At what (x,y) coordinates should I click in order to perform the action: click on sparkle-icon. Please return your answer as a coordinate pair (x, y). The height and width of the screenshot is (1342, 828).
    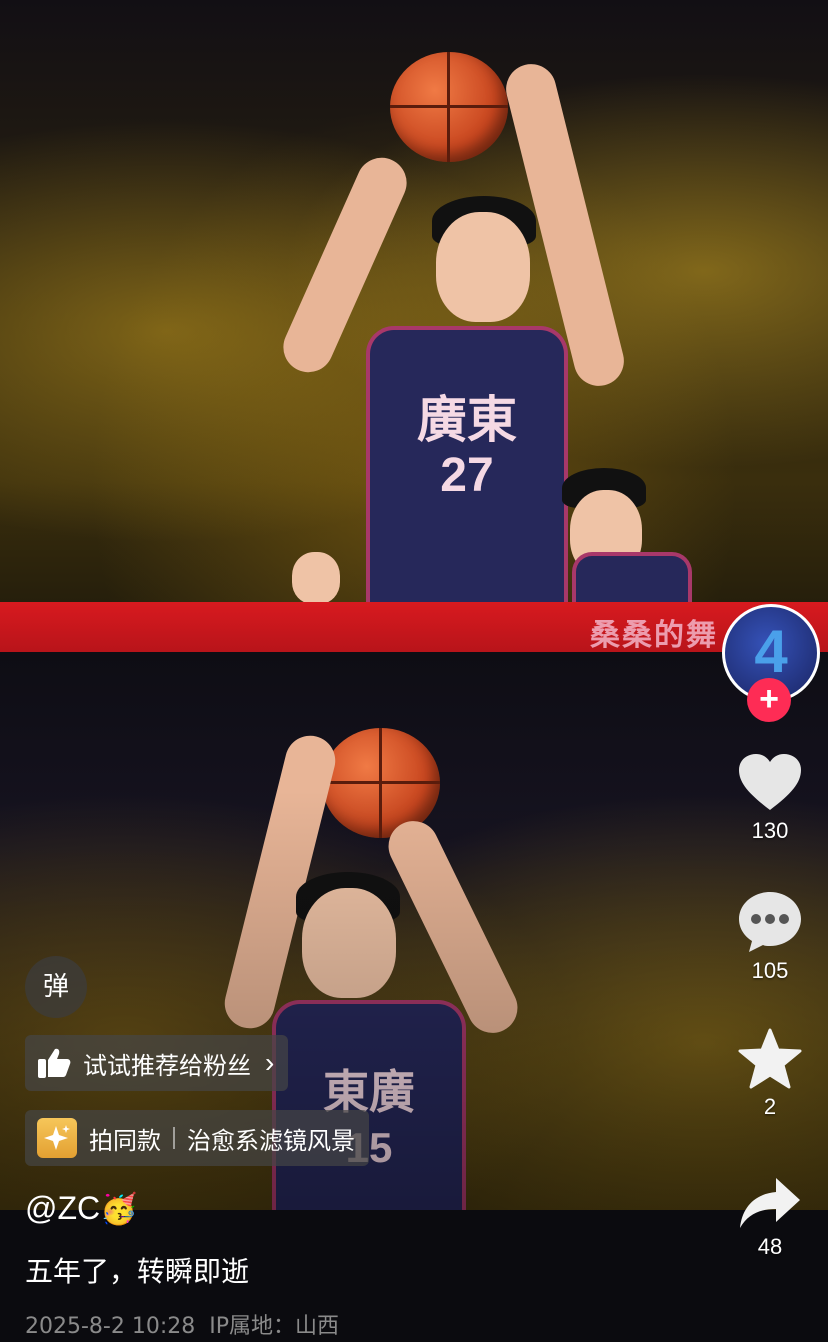
    Looking at the image, I should click on (57, 1138).